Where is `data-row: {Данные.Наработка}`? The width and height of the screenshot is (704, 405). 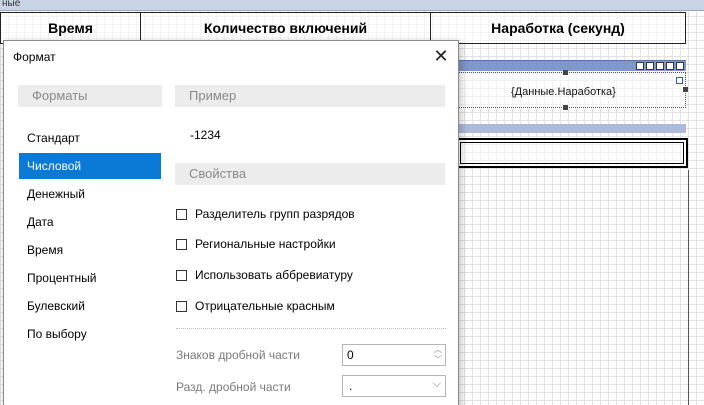
data-row: {Данные.Наработка} is located at coordinates (572, 90).